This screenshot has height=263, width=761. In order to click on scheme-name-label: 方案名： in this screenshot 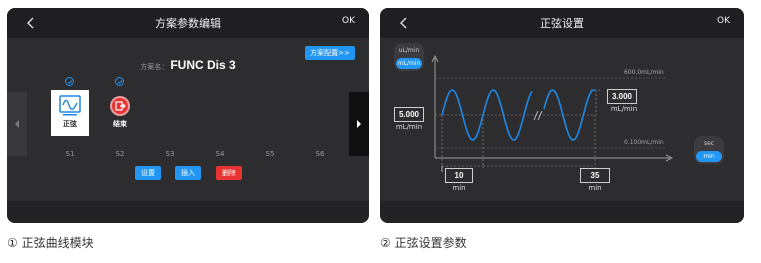, I will do `click(154, 67)`.